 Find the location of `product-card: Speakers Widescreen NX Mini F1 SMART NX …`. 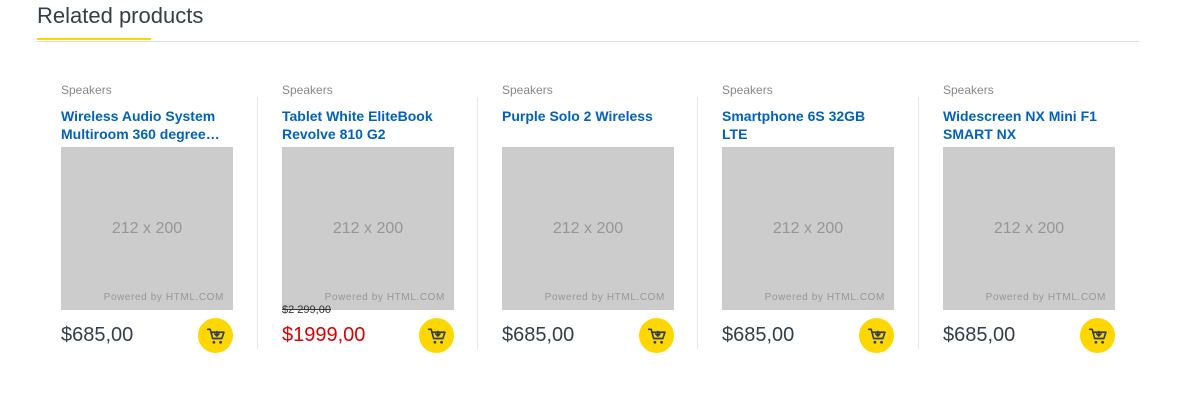

product-card: Speakers Widescreen NX Mini F1 SMART NX … is located at coordinates (1028, 215).